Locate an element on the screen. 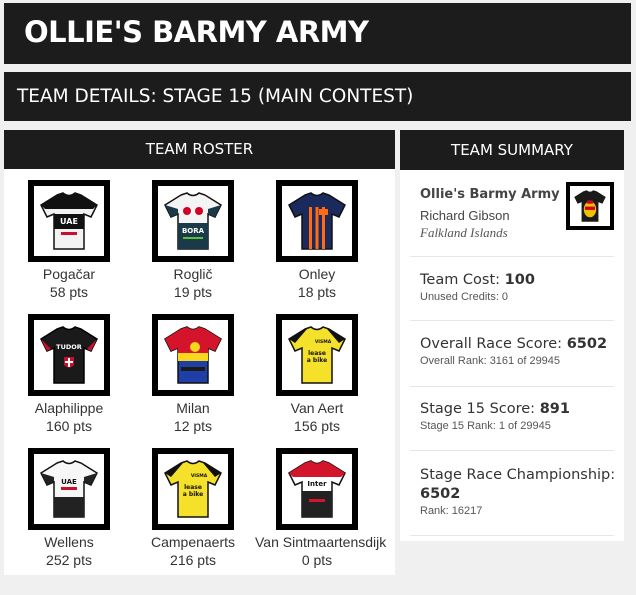  championship-score: 6502 is located at coordinates (440, 494).